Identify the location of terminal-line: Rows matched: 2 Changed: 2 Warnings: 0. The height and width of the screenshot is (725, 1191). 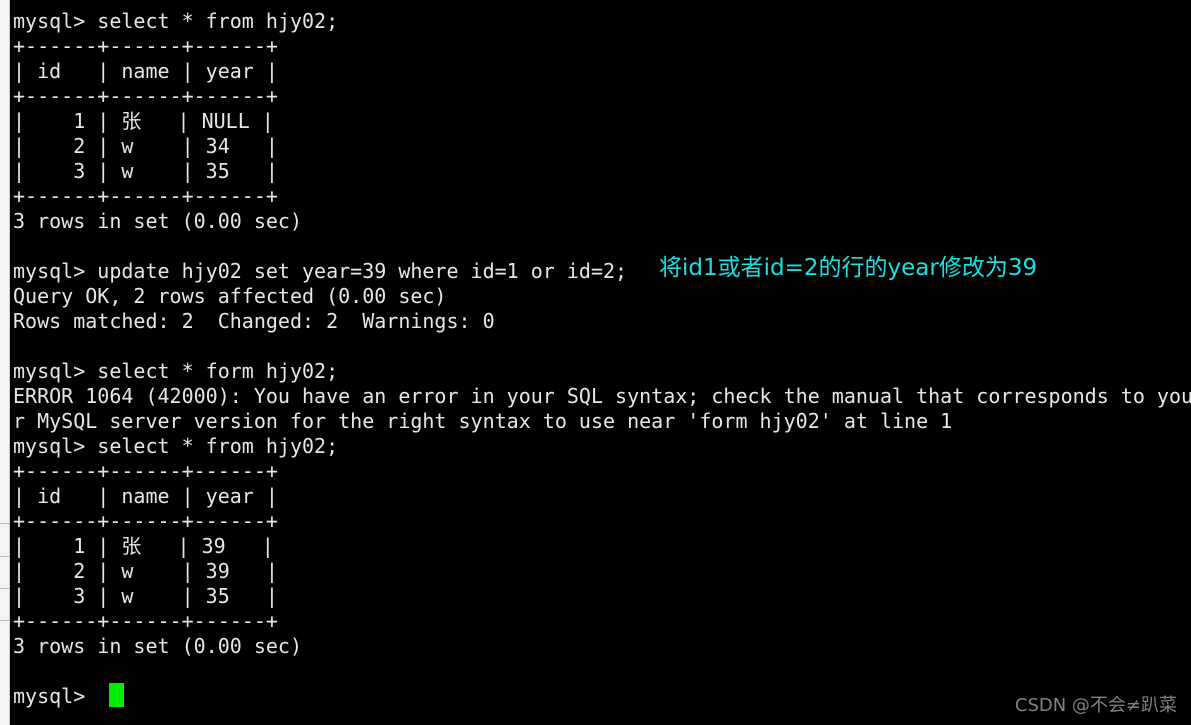
(254, 321).